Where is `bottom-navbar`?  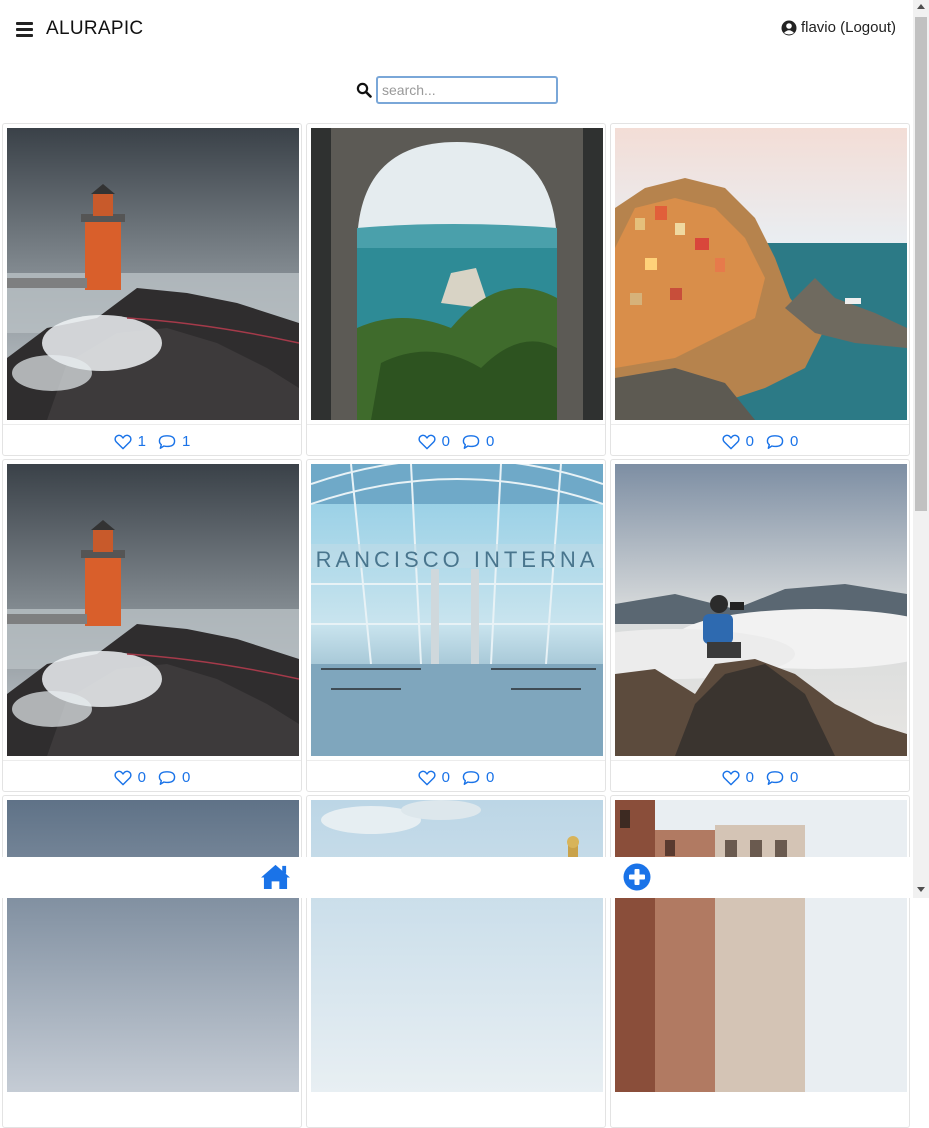 bottom-navbar is located at coordinates (456, 877).